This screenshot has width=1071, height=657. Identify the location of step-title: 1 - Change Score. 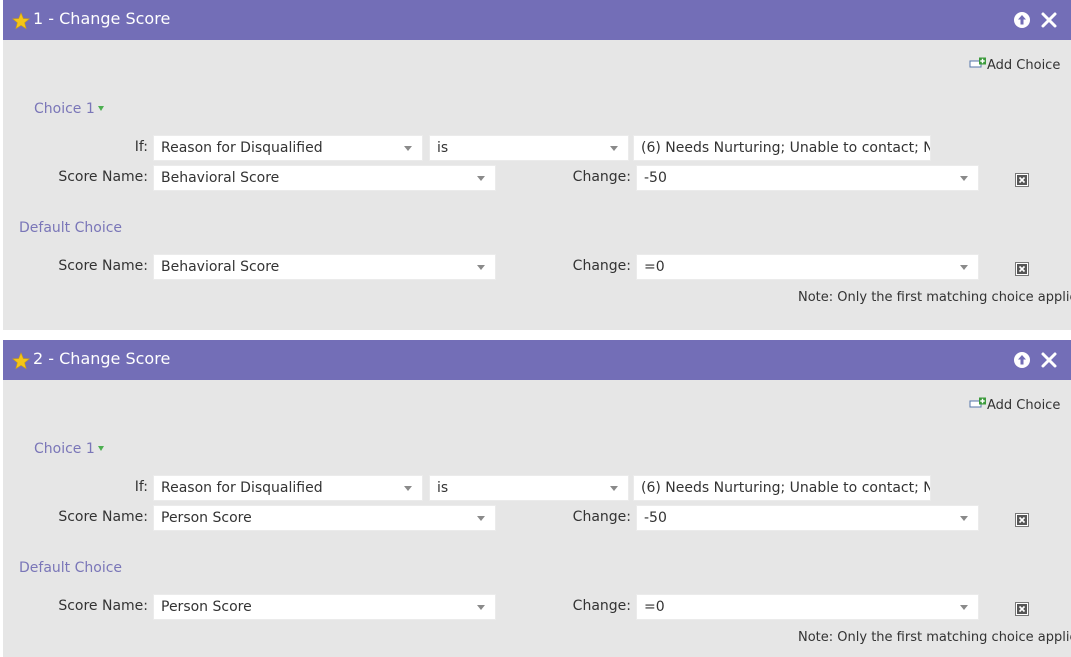
(102, 18).